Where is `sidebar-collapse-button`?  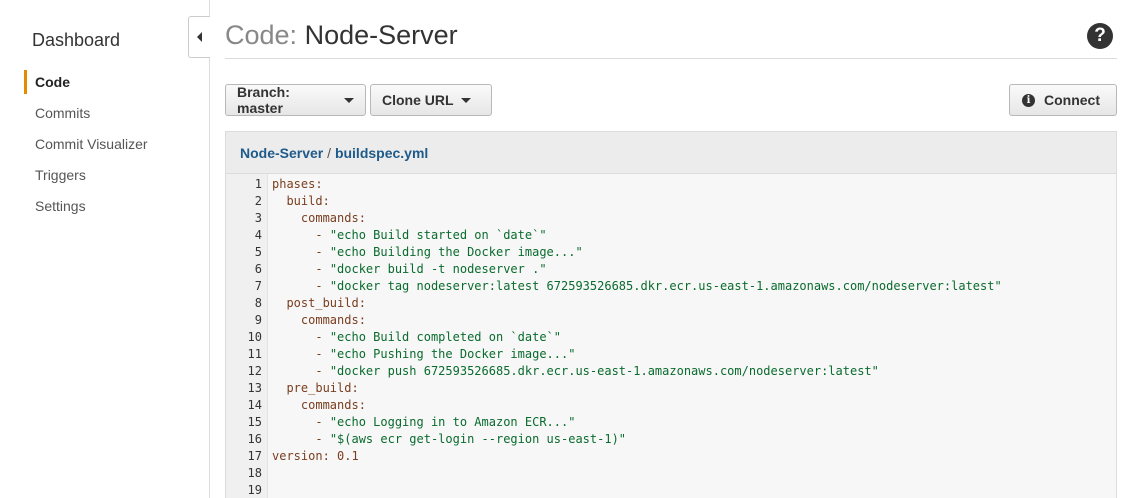
sidebar-collapse-button is located at coordinates (199, 37).